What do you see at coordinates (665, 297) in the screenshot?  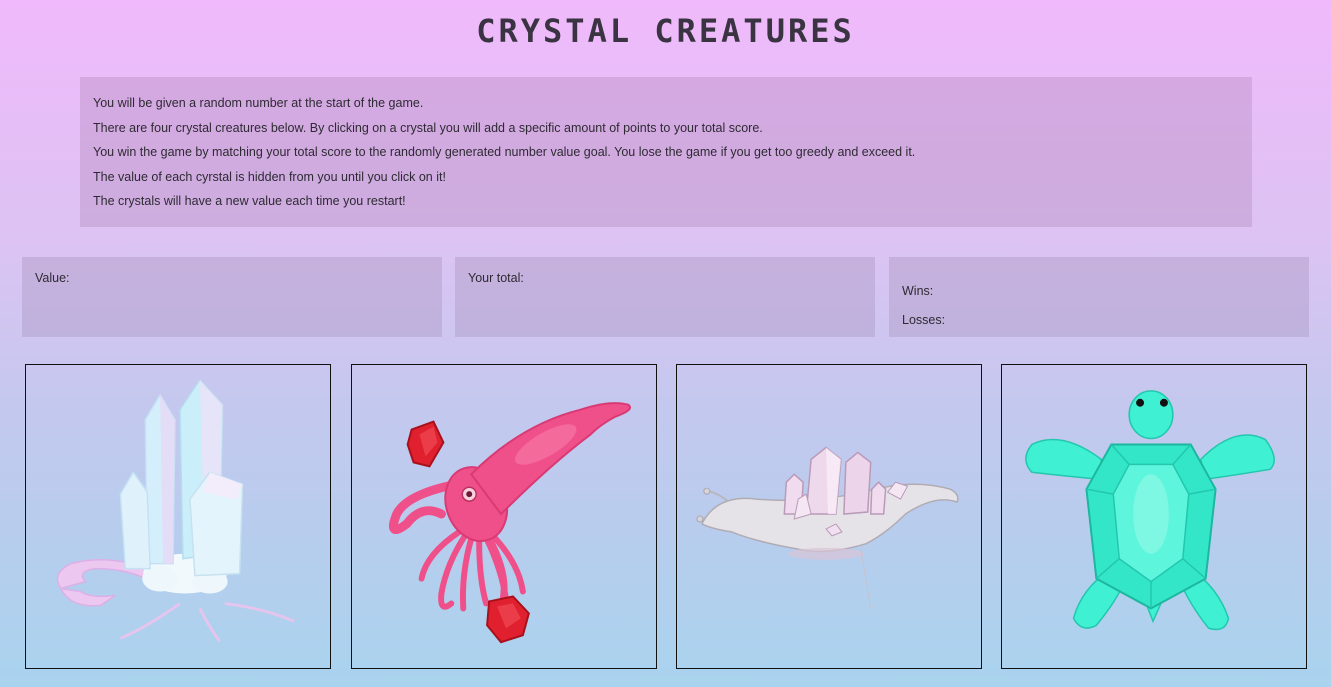 I see `total-score-panel: Your total:` at bounding box center [665, 297].